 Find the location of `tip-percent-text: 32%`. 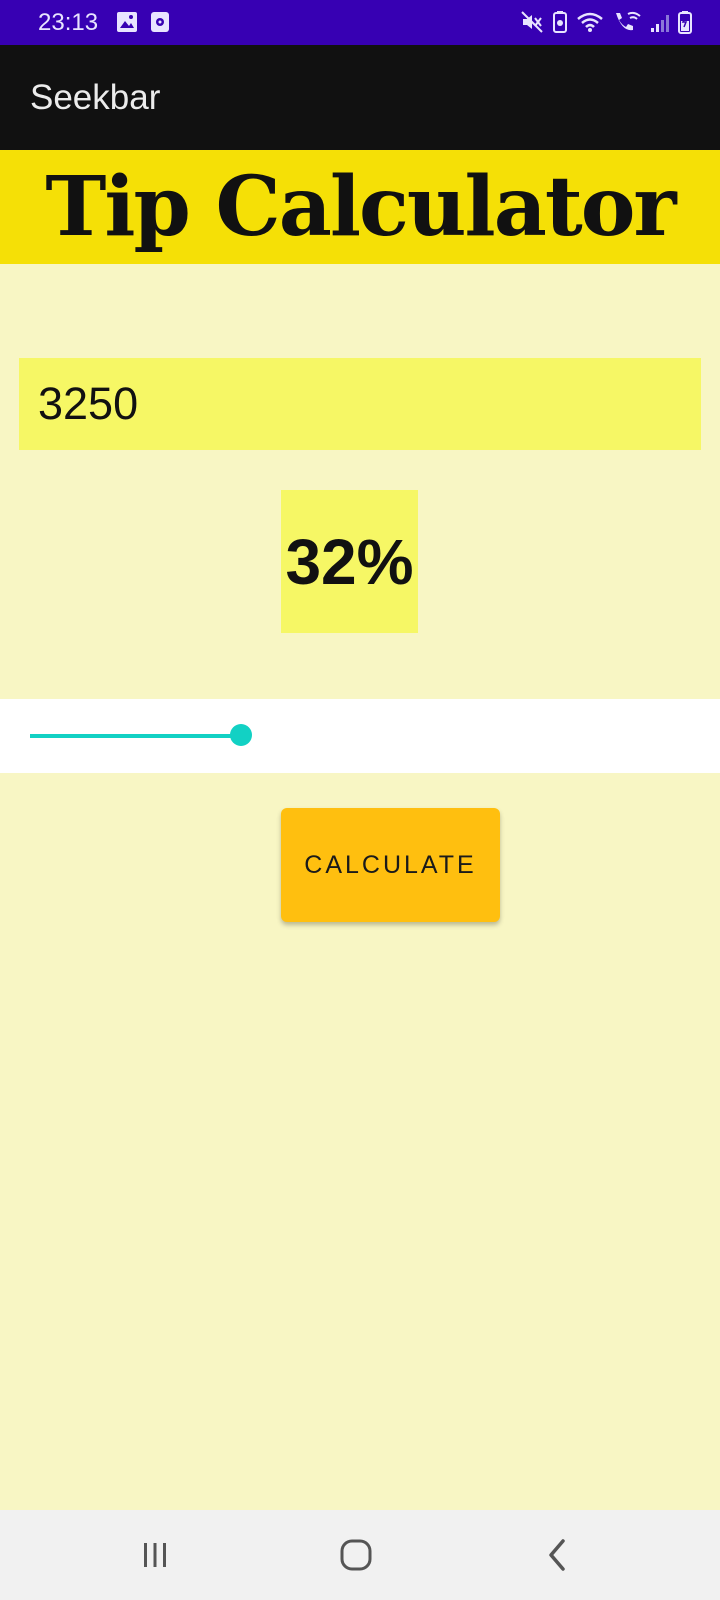

tip-percent-text: 32% is located at coordinates (349, 561).